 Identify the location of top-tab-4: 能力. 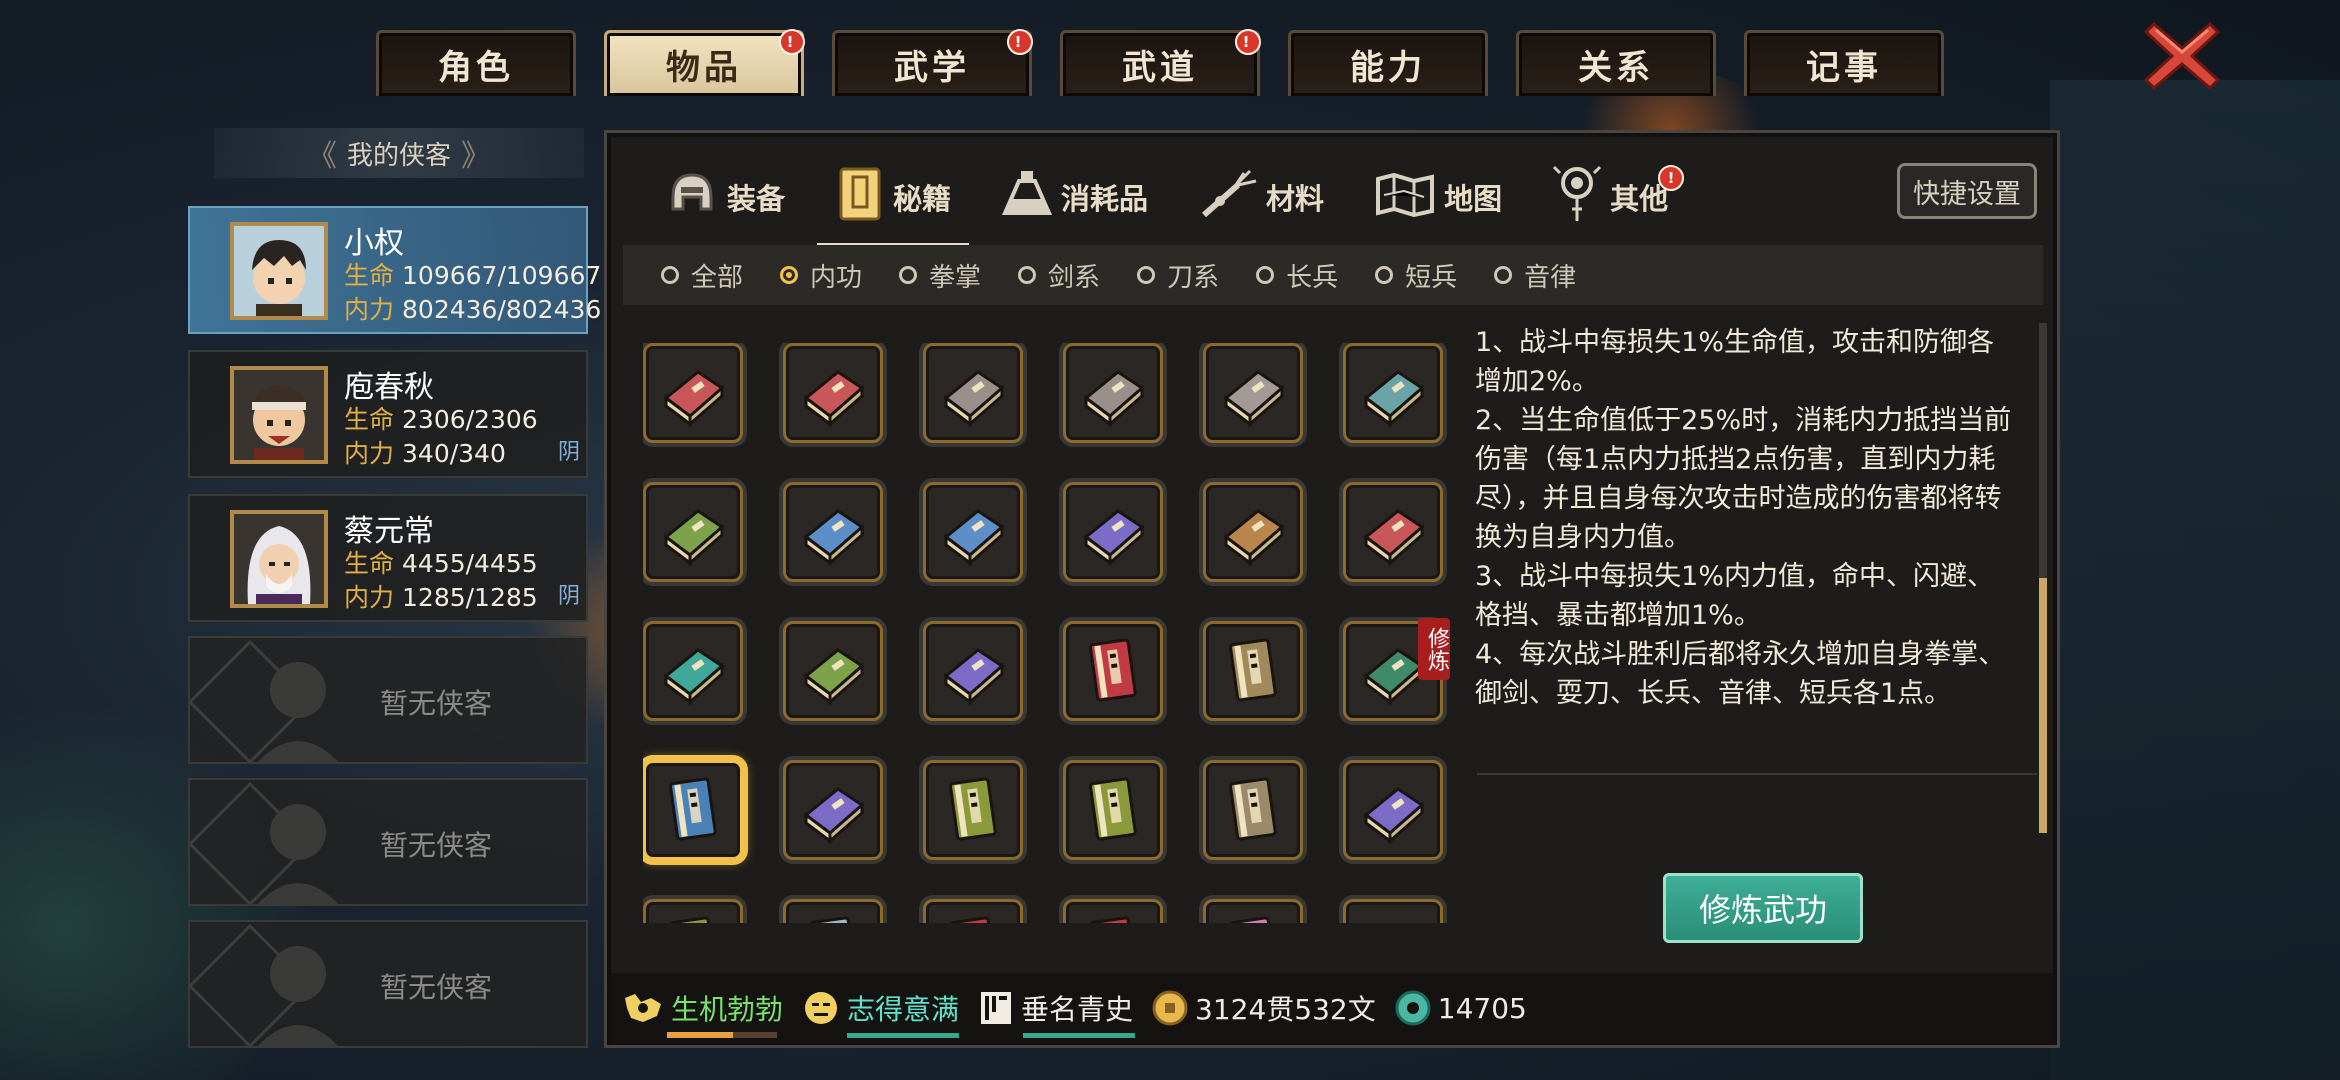
(1388, 63).